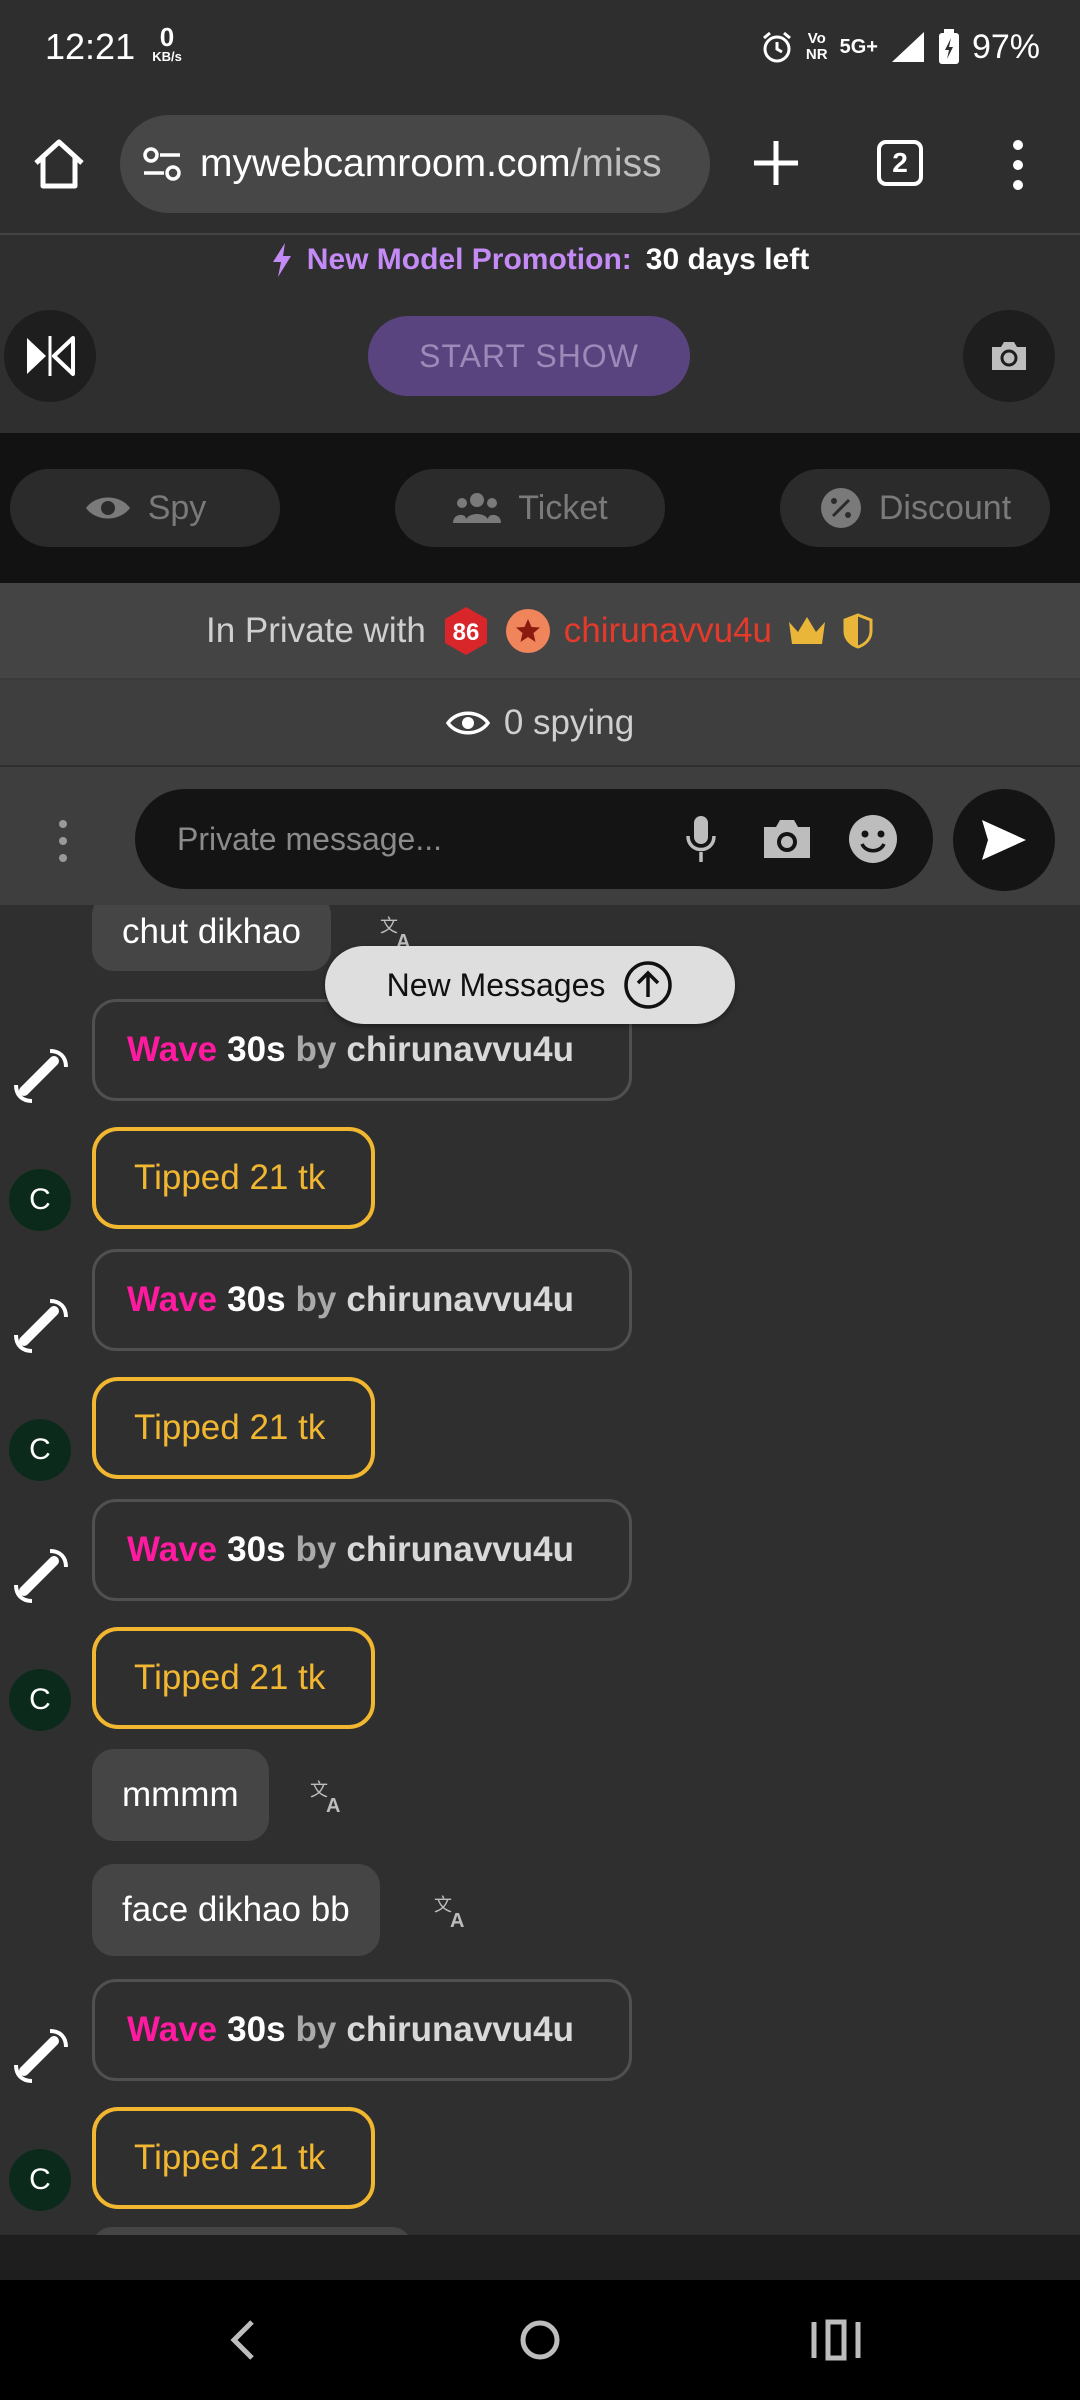  I want to click on status-bar: 12:21 0 KB/s Vo NR 5G+ 97%, so click(540, 47).